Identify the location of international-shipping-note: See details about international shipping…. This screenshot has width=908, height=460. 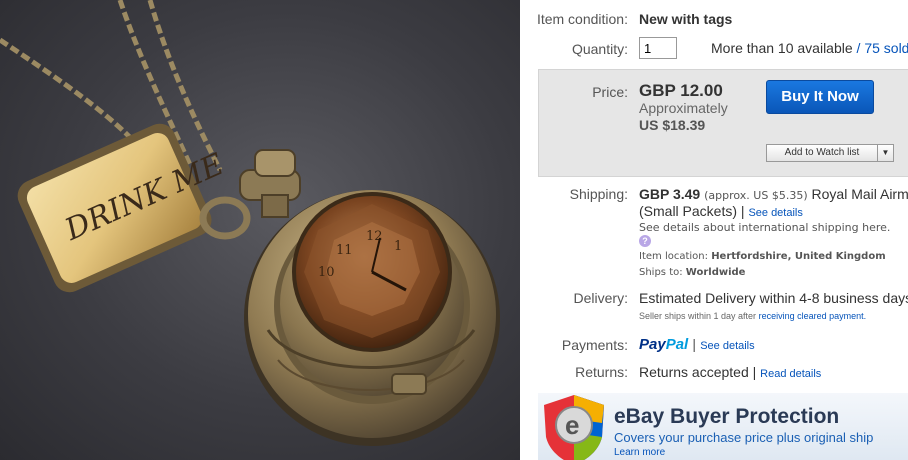
(764, 227).